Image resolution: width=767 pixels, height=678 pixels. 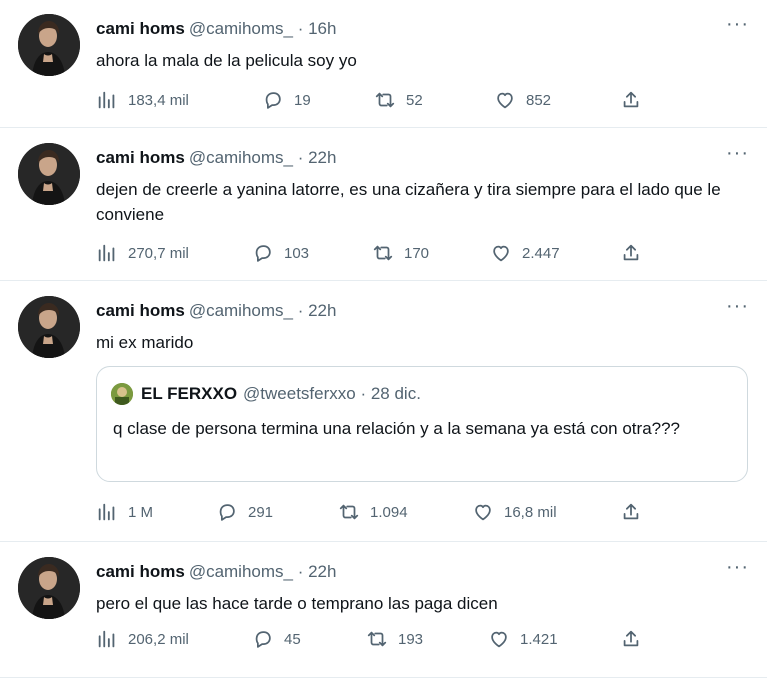 What do you see at coordinates (302, 100) in the screenshot?
I see `reply-count: 19` at bounding box center [302, 100].